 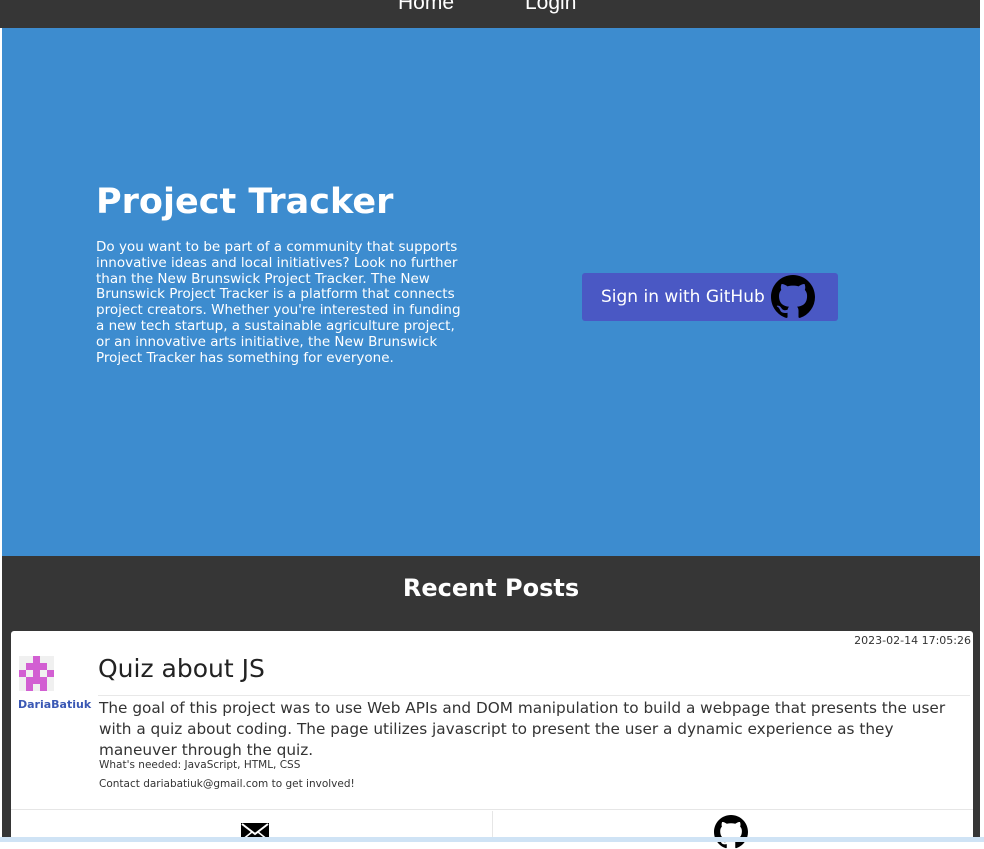 What do you see at coordinates (491, 588) in the screenshot?
I see `recent-posts-title: Recent Posts` at bounding box center [491, 588].